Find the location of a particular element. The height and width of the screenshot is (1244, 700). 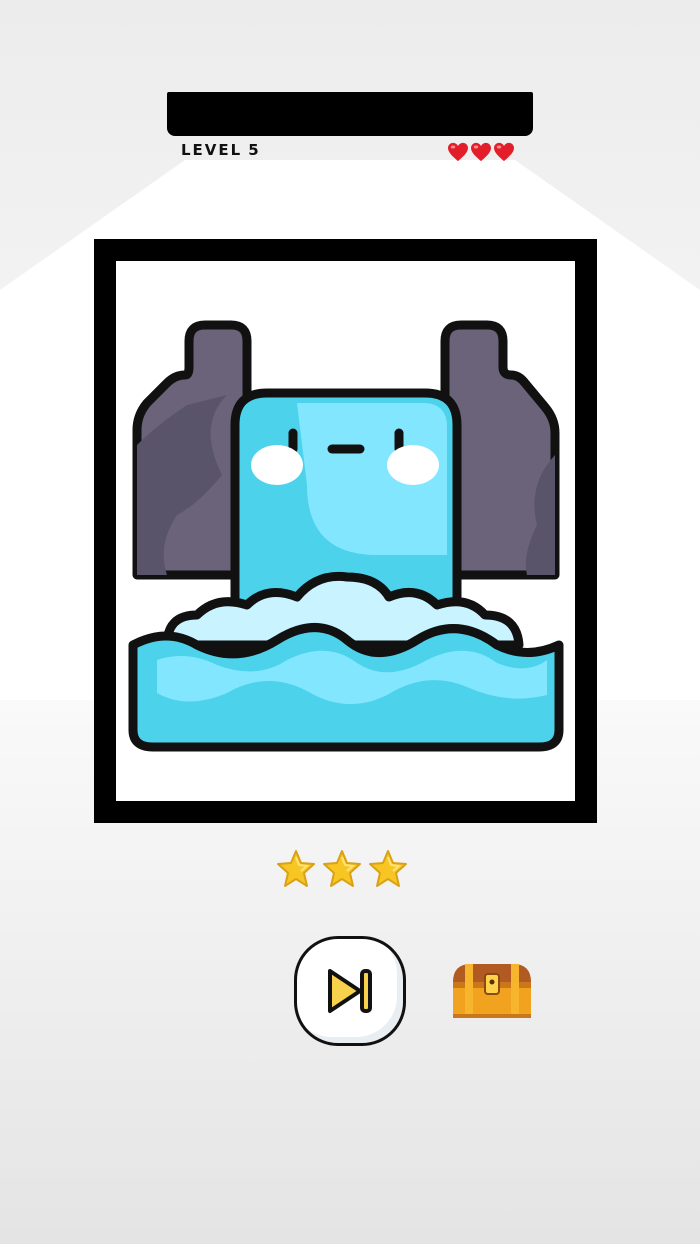

skip-level-button is located at coordinates (350, 991).